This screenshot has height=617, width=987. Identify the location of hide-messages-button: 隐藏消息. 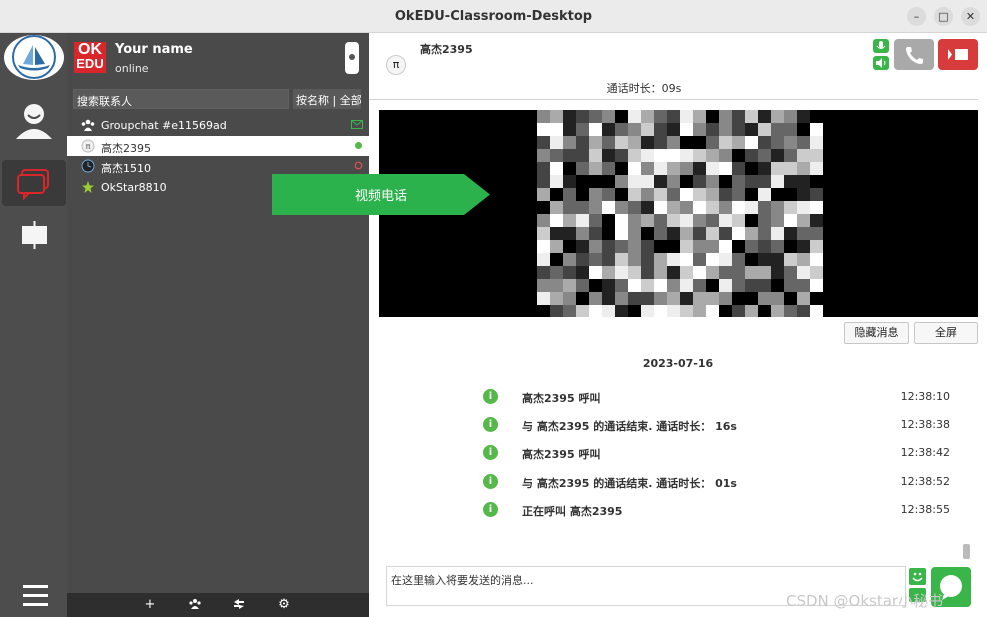
(876, 333).